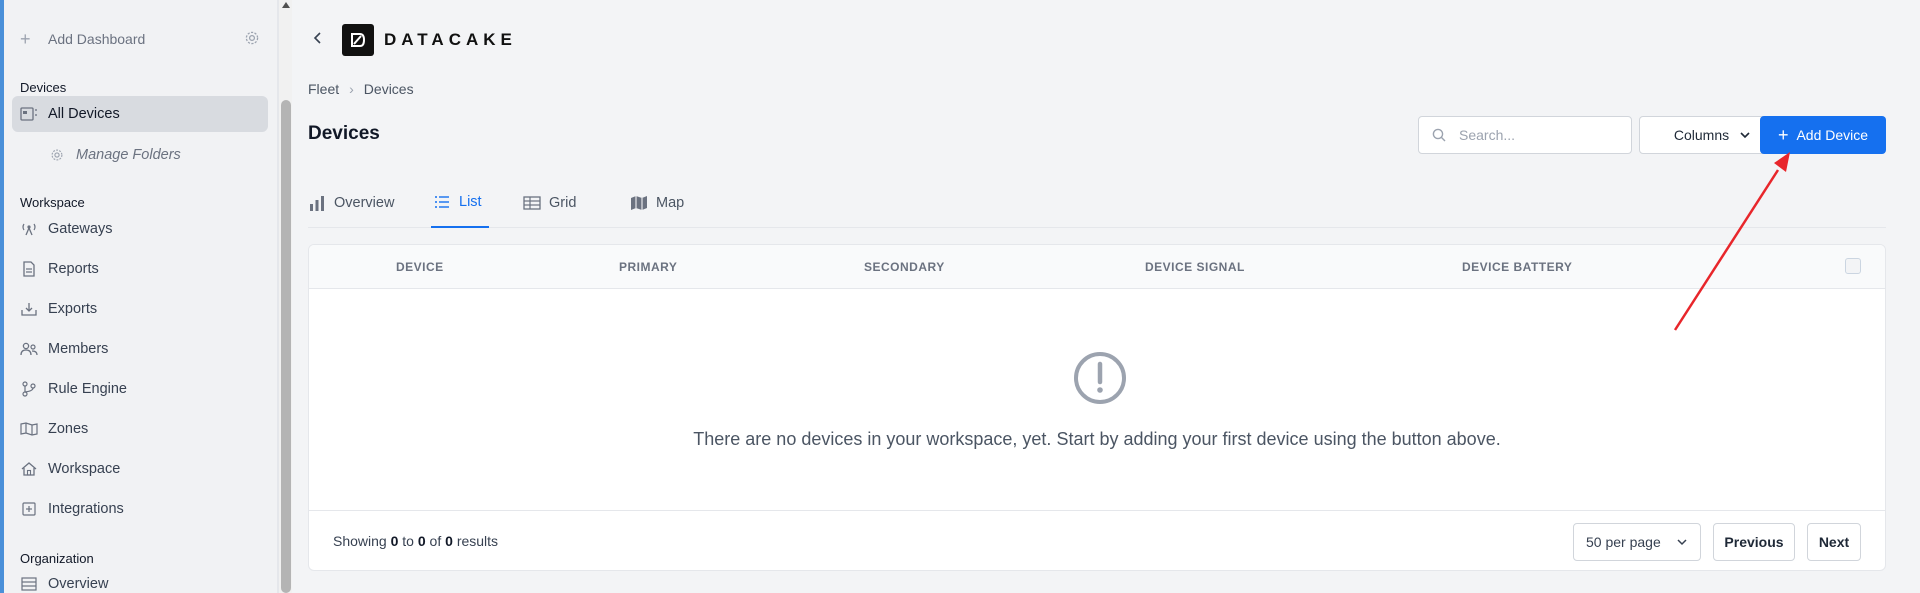  What do you see at coordinates (29, 509) in the screenshot?
I see `plus-box-icon` at bounding box center [29, 509].